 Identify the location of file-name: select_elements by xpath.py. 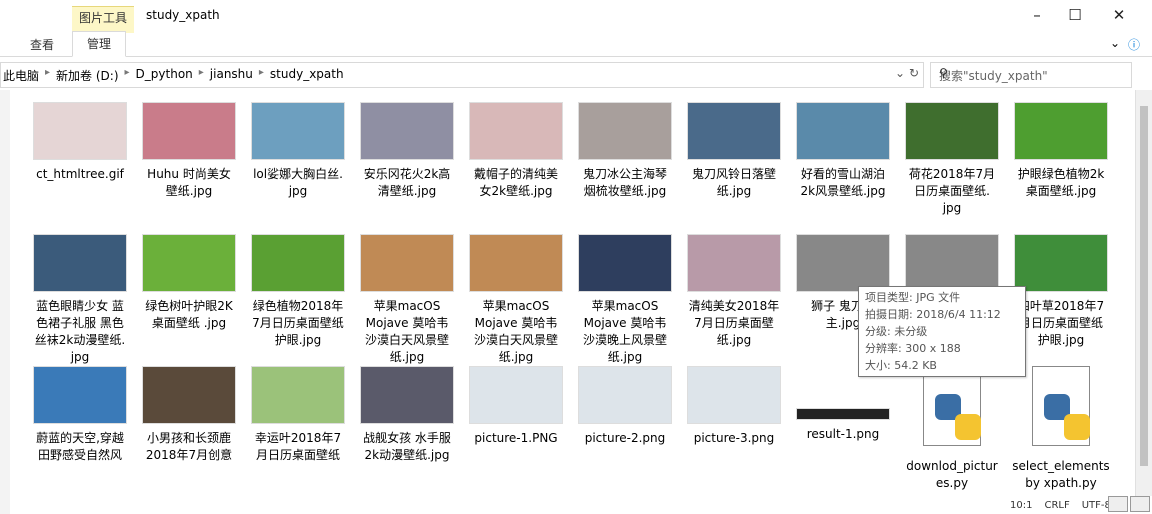
(1061, 474).